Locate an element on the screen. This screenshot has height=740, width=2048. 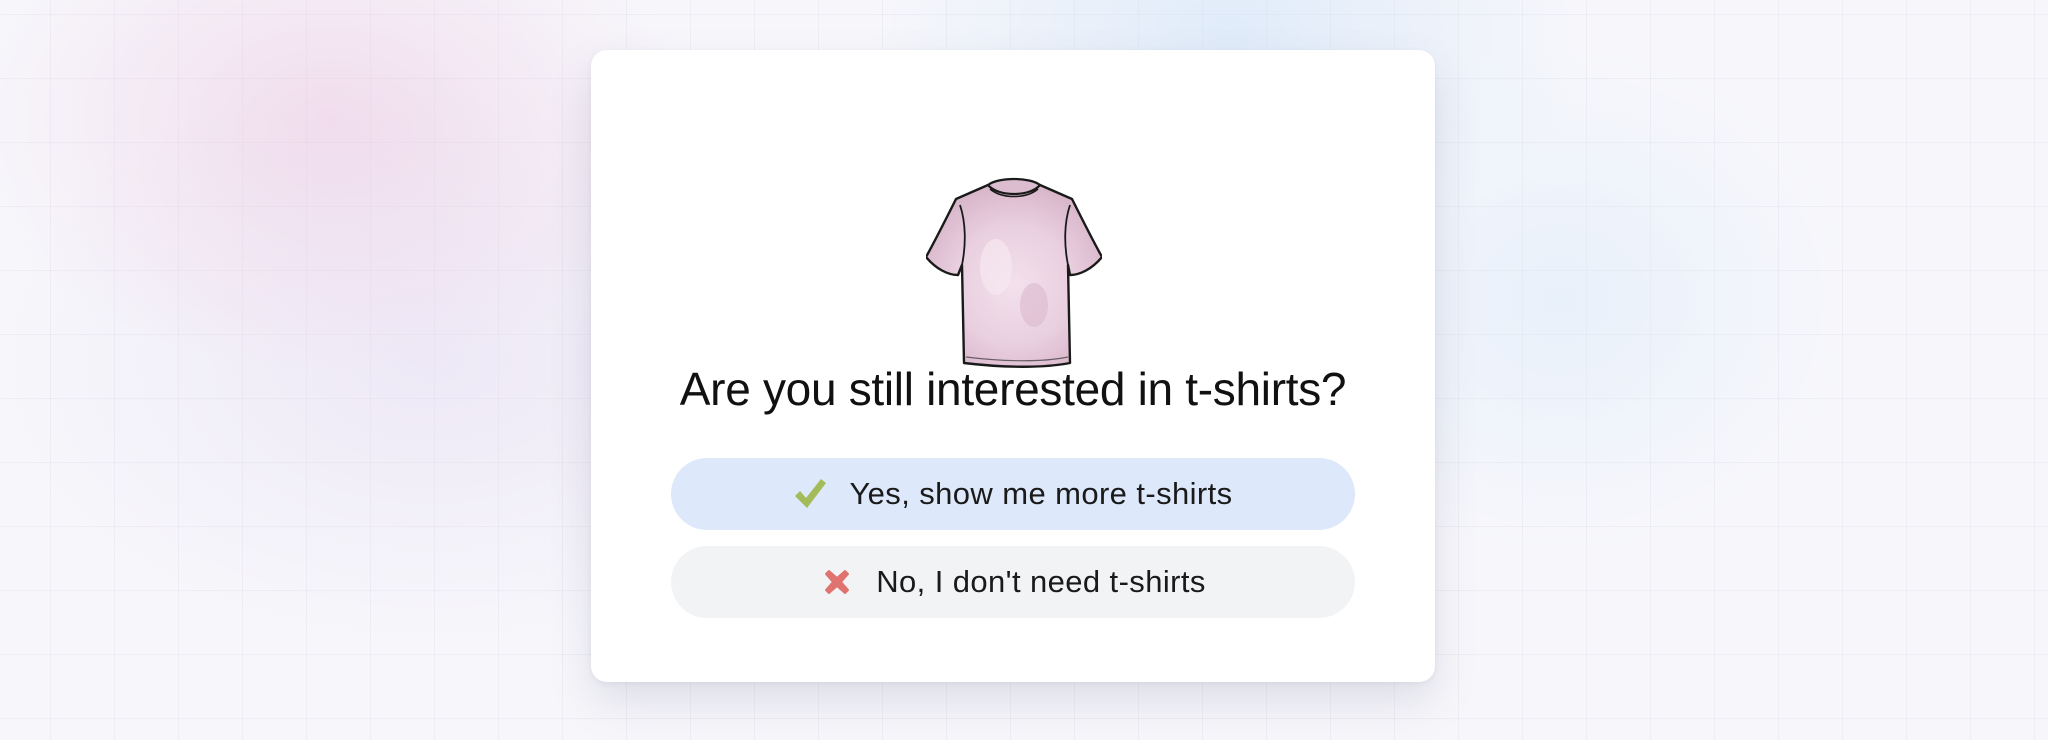
checkmark-icon is located at coordinates (810, 494).